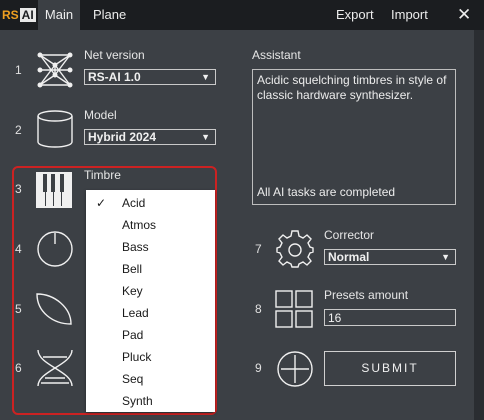  I want to click on timbre-option-label: Pluck, so click(137, 357).